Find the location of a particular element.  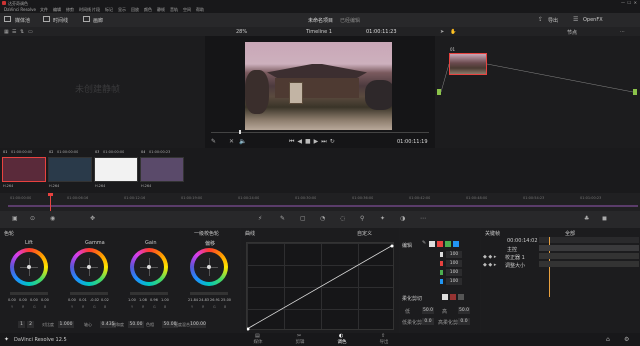

more-icon: ⋯ is located at coordinates (423, 218).